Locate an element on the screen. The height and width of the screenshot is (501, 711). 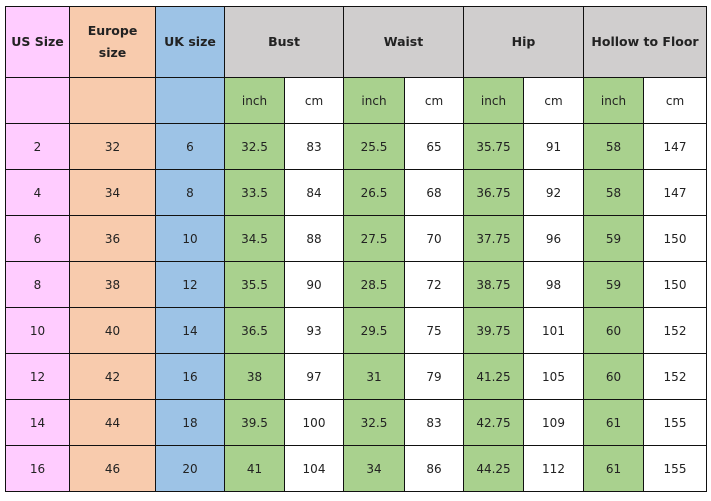
cell-waist-cm: 86 is located at coordinates (434, 468).